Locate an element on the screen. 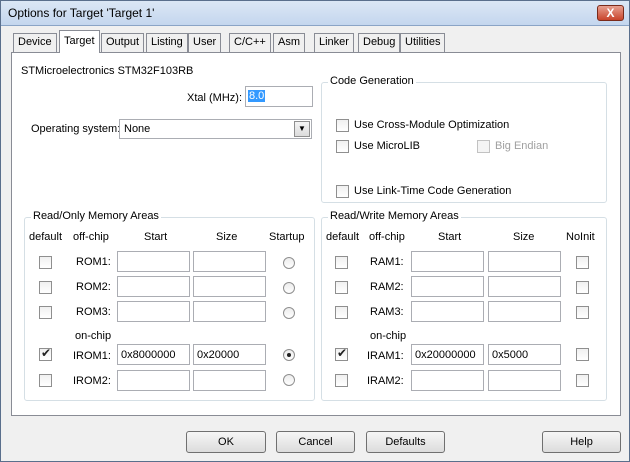 The width and height of the screenshot is (630, 462). code-generation-title: Code Generation is located at coordinates (372, 81).